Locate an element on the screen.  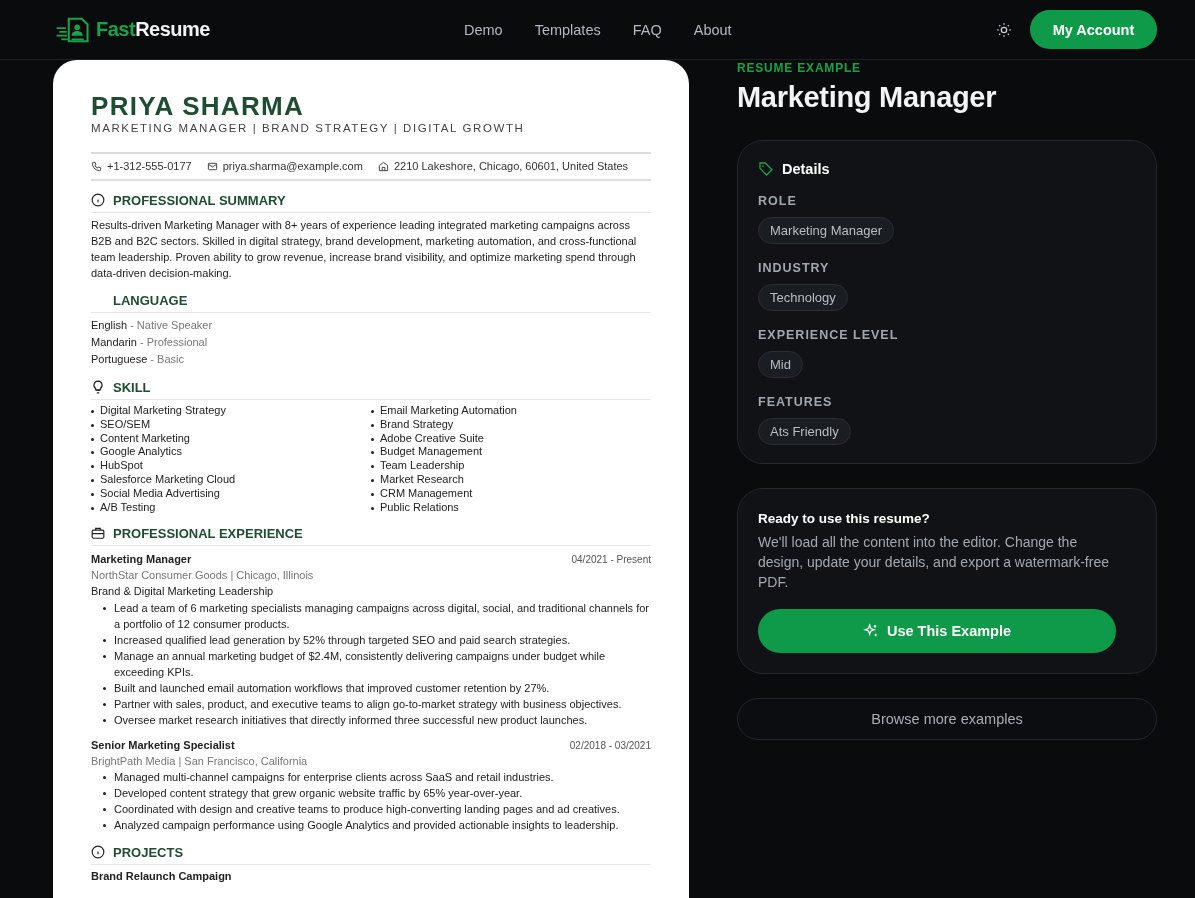
skill-item: Digital Marketing Strategy is located at coordinates (163, 411).